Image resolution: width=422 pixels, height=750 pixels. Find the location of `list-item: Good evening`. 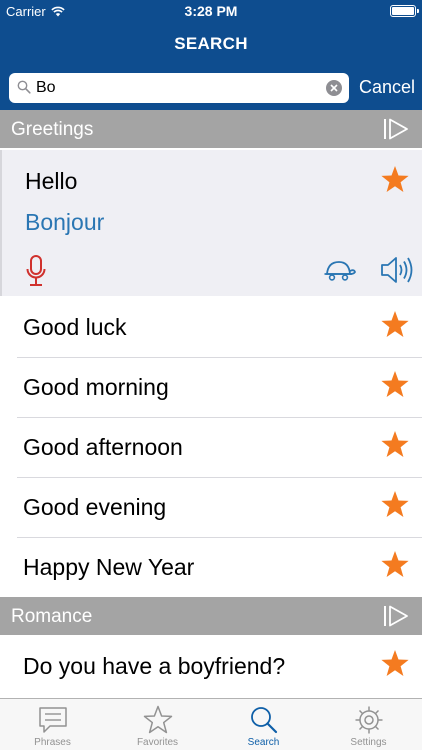

list-item: Good evening is located at coordinates (211, 507).